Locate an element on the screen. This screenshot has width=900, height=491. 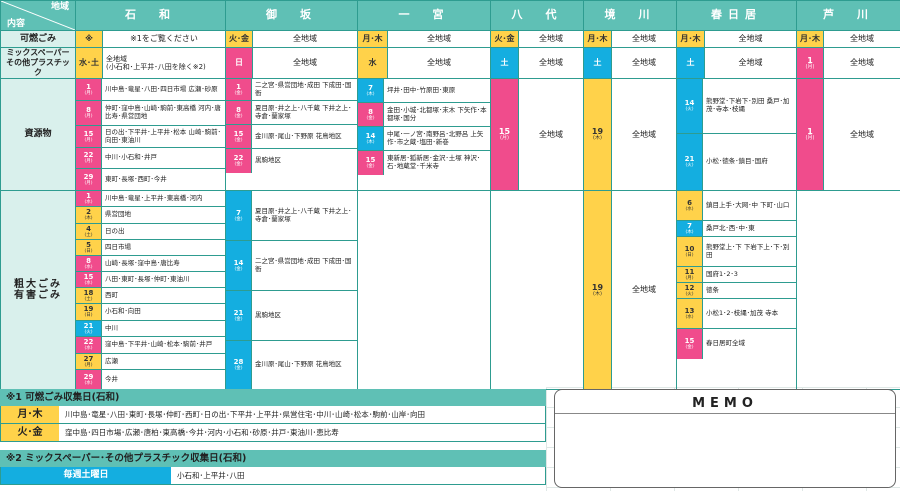
day-cell: 10 (日) is located at coordinates (690, 251).